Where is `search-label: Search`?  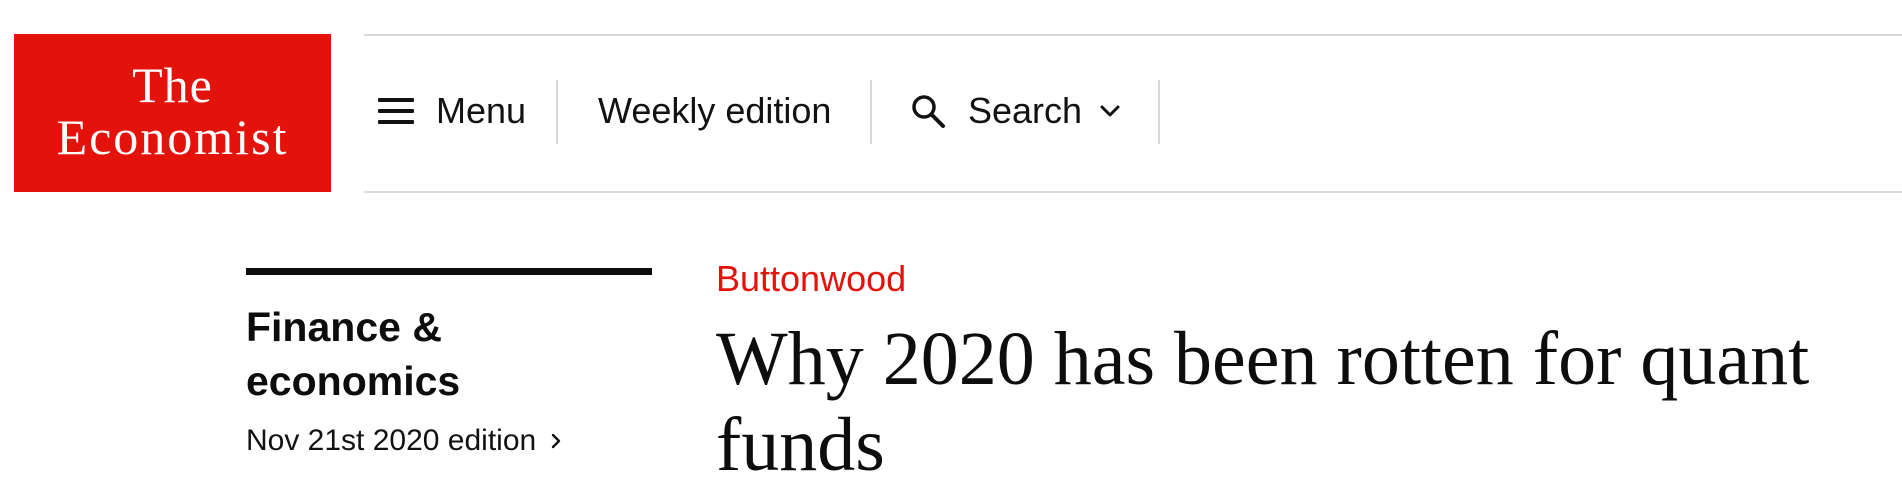 search-label: Search is located at coordinates (1025, 110).